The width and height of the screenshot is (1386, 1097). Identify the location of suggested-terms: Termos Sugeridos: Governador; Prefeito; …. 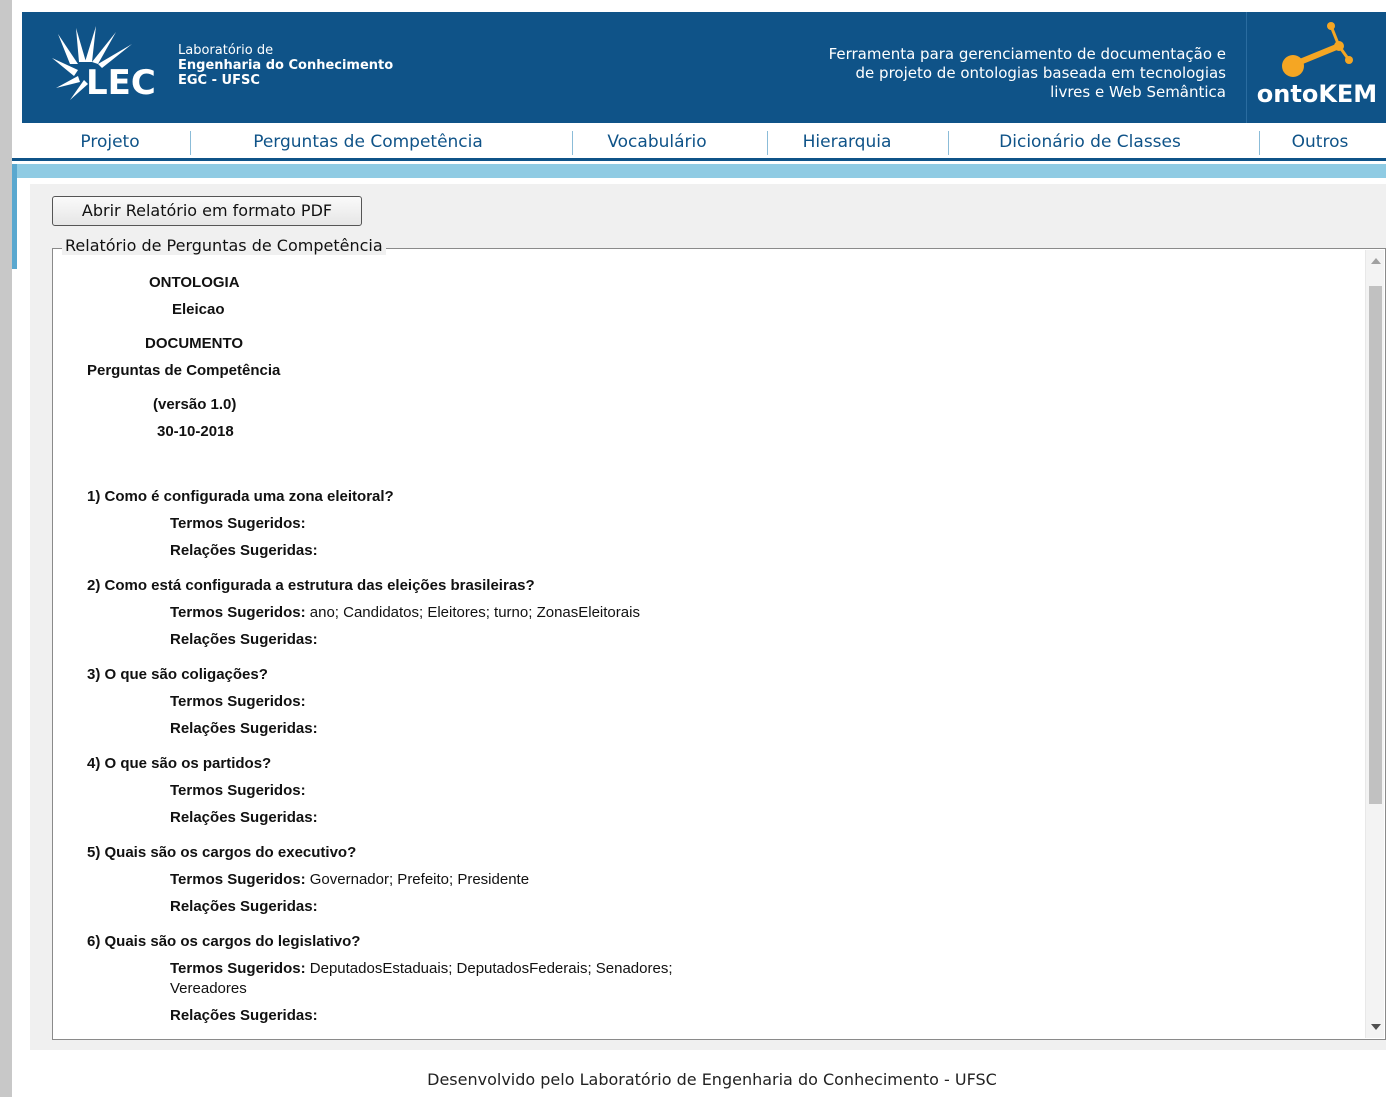
(349, 879).